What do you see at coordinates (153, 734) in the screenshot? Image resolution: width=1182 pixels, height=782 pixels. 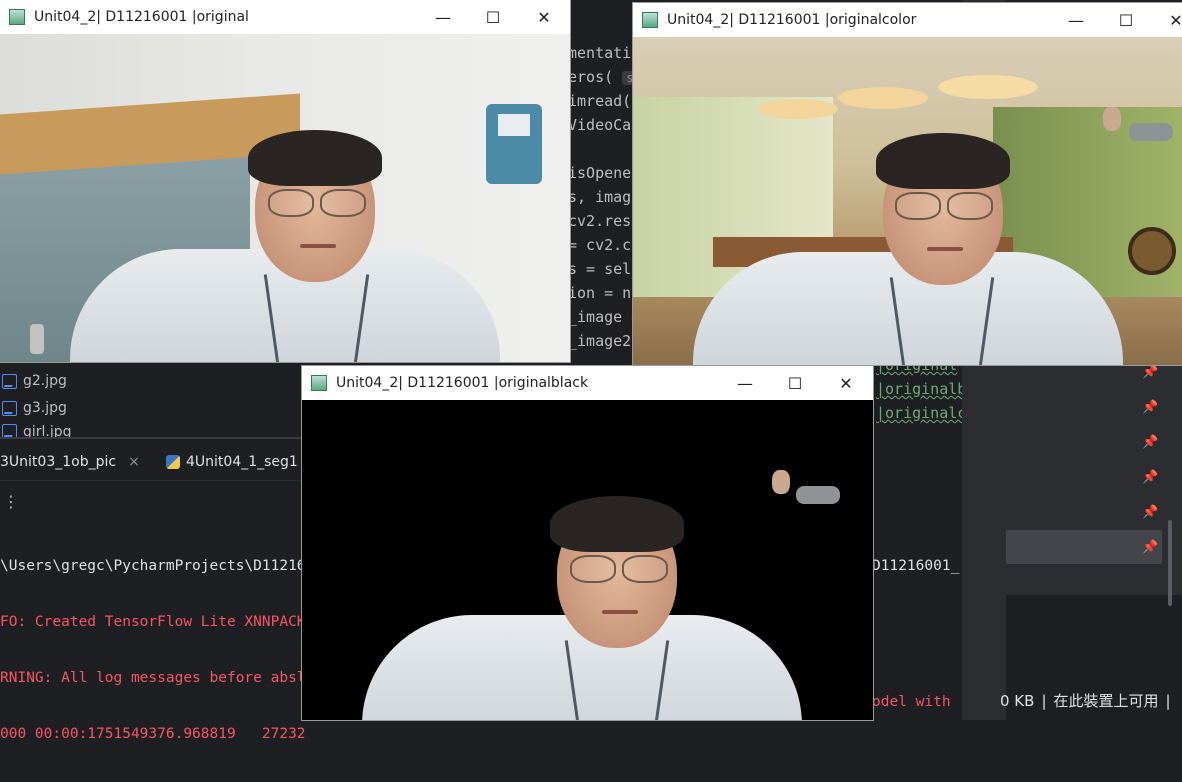 I see `console-line: 000 00:00:1751549376.968819 27232` at bounding box center [153, 734].